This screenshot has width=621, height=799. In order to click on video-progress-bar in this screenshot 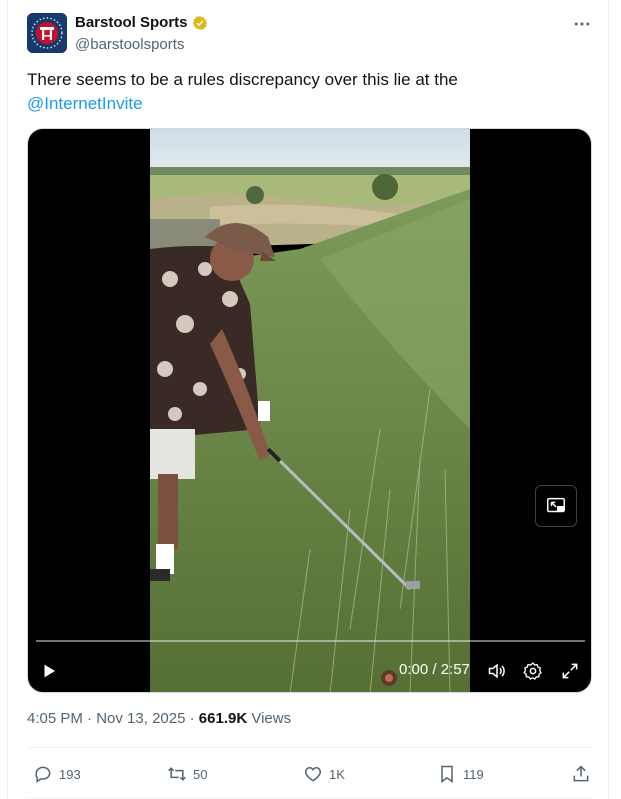, I will do `click(310, 641)`.